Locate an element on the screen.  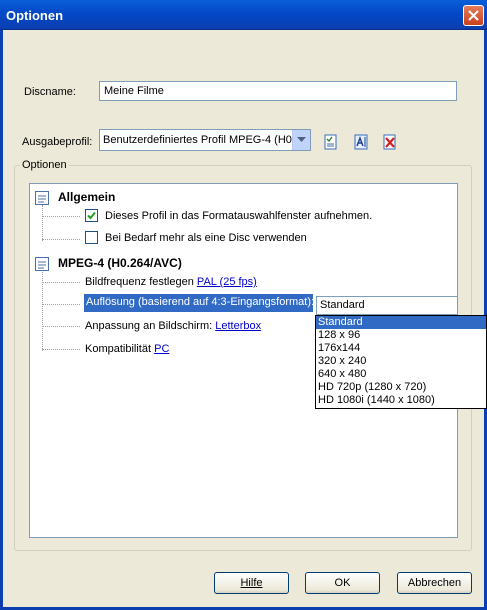
dropdown-option: 320 x 240 is located at coordinates (401, 361).